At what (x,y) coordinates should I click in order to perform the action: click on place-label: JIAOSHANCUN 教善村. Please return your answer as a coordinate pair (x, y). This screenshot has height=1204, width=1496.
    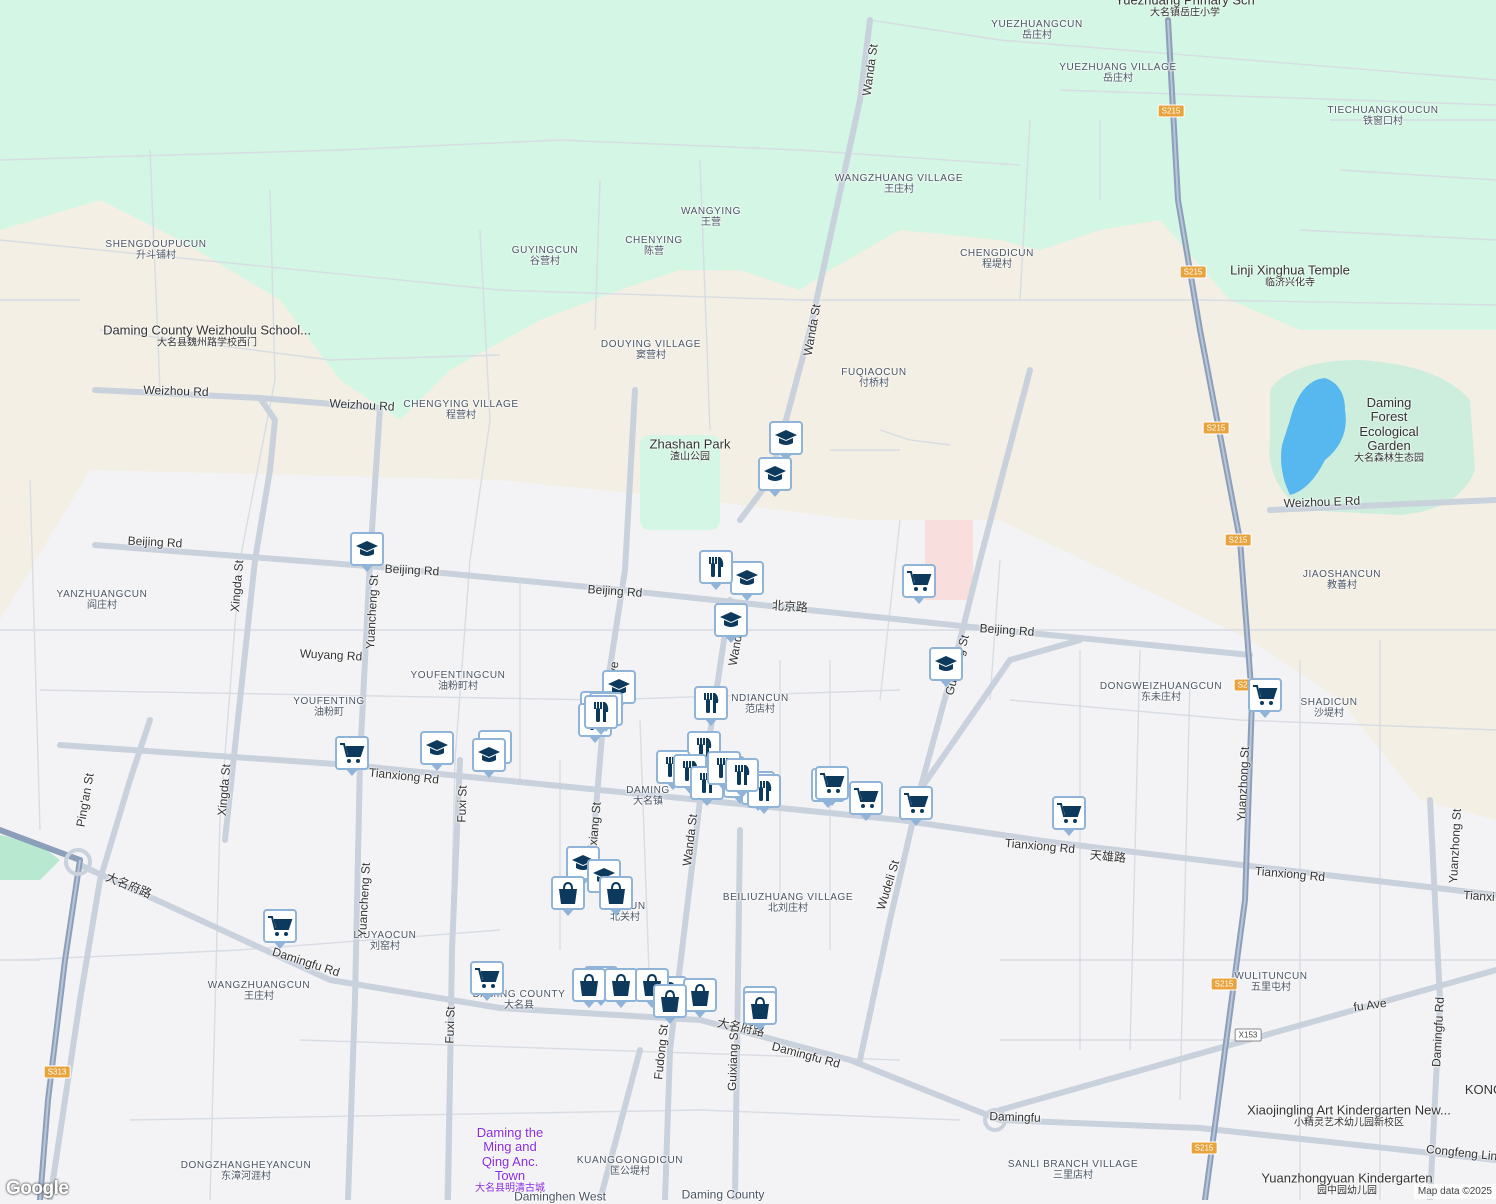
    Looking at the image, I should click on (1342, 580).